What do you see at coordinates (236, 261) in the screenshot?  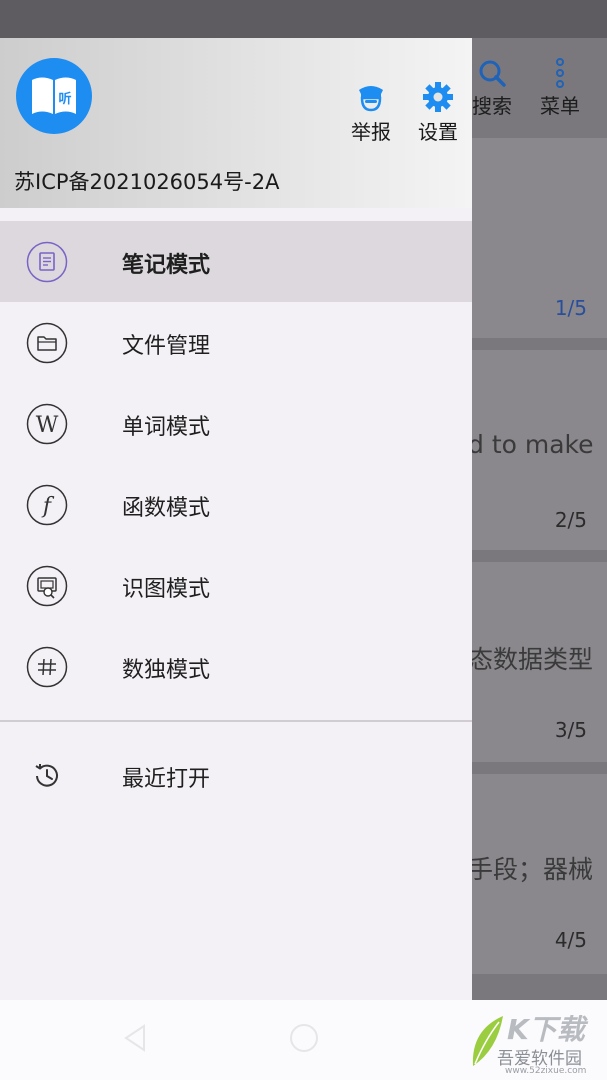 I see `menu-item-note-mode: 笔记模式` at bounding box center [236, 261].